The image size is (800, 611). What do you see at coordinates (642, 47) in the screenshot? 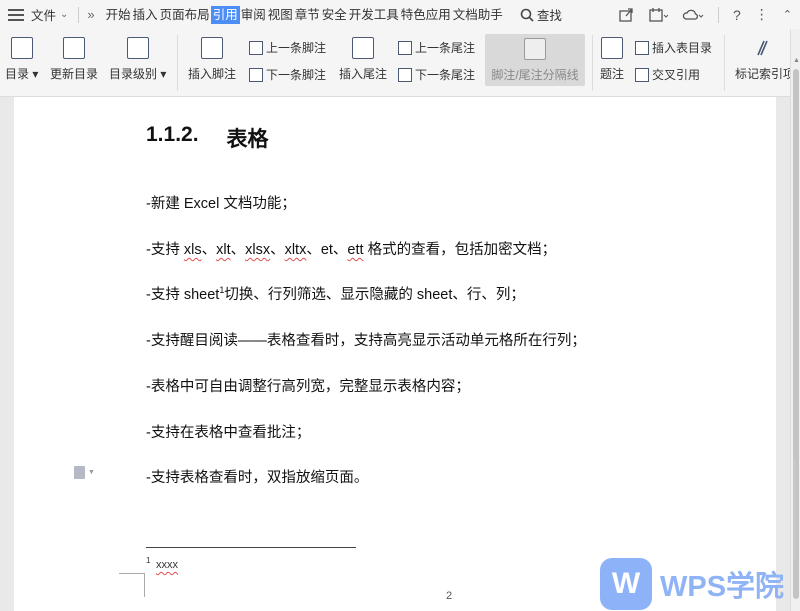
I see `table-of-figures-icon` at bounding box center [642, 47].